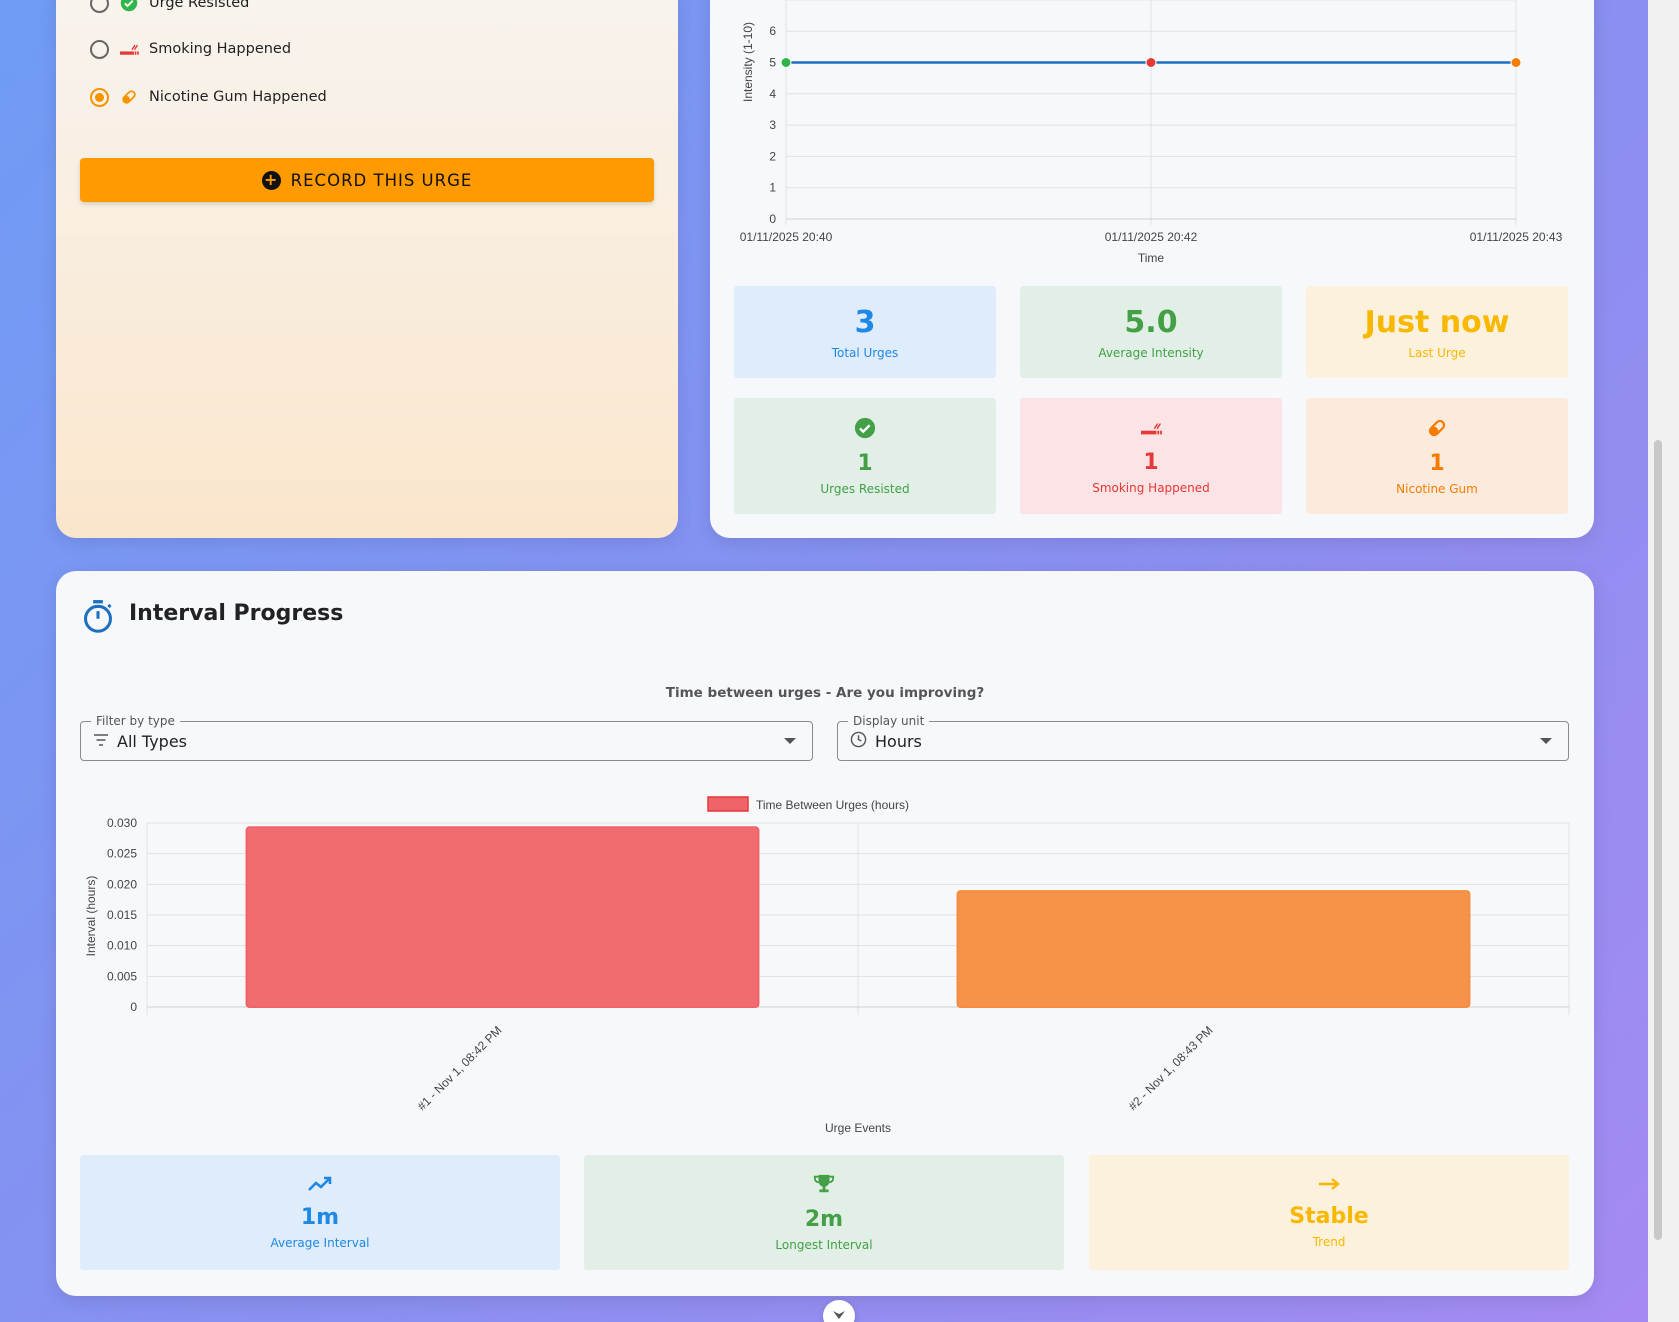  Describe the element at coordinates (772, 156) in the screenshot. I see `y-tick-label: 2` at that location.